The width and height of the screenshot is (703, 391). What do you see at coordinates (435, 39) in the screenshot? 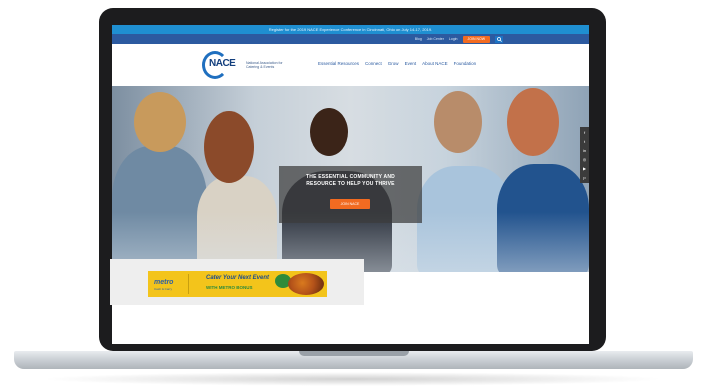
I see `utility-link-job-center: Job Center` at bounding box center [435, 39].